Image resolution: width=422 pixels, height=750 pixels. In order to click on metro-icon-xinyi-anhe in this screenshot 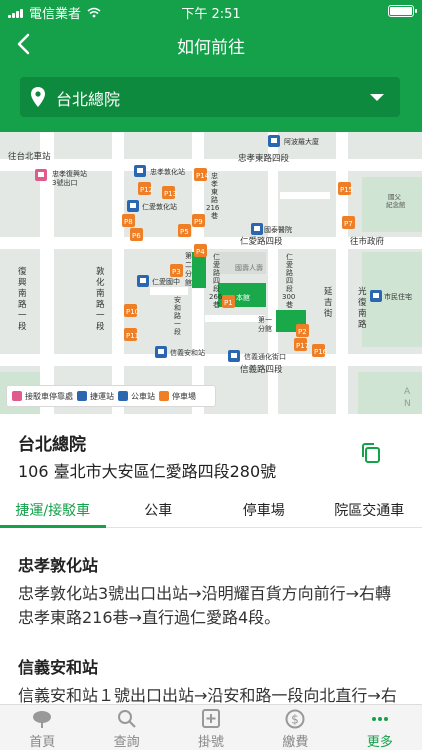, I will do `click(161, 352)`.